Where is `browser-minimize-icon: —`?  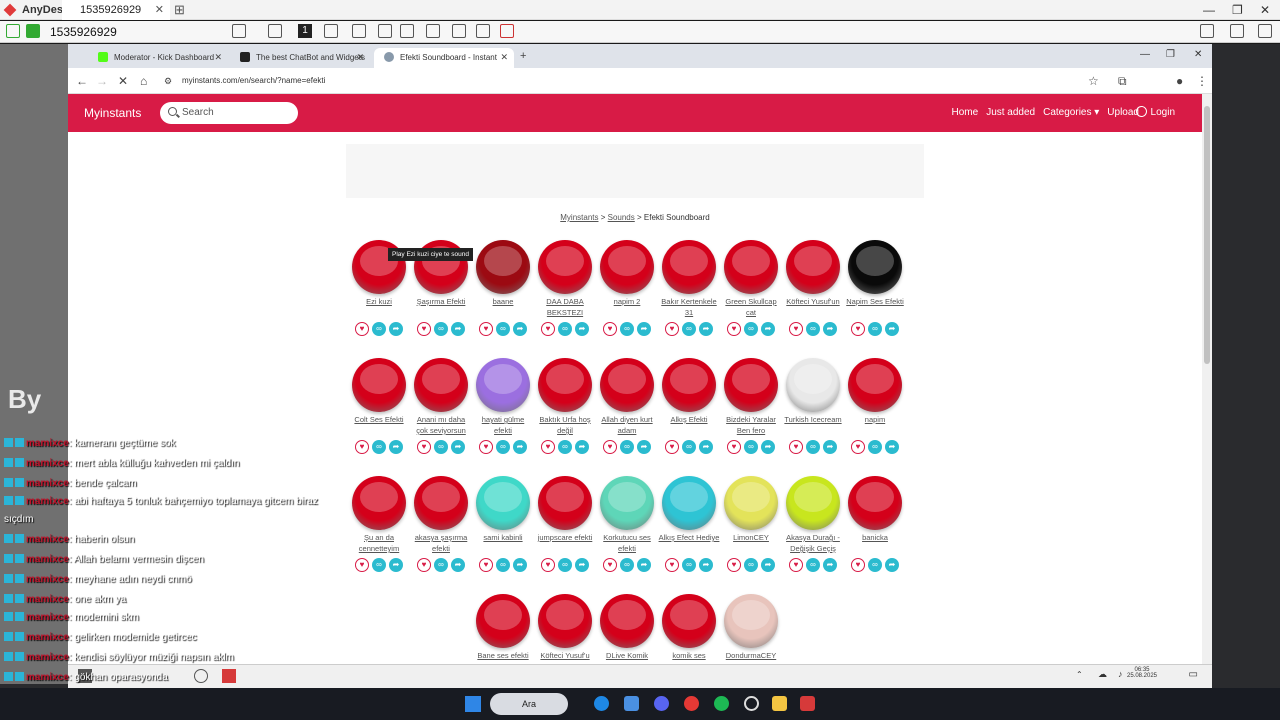
browser-minimize-icon: — is located at coordinates (1145, 54).